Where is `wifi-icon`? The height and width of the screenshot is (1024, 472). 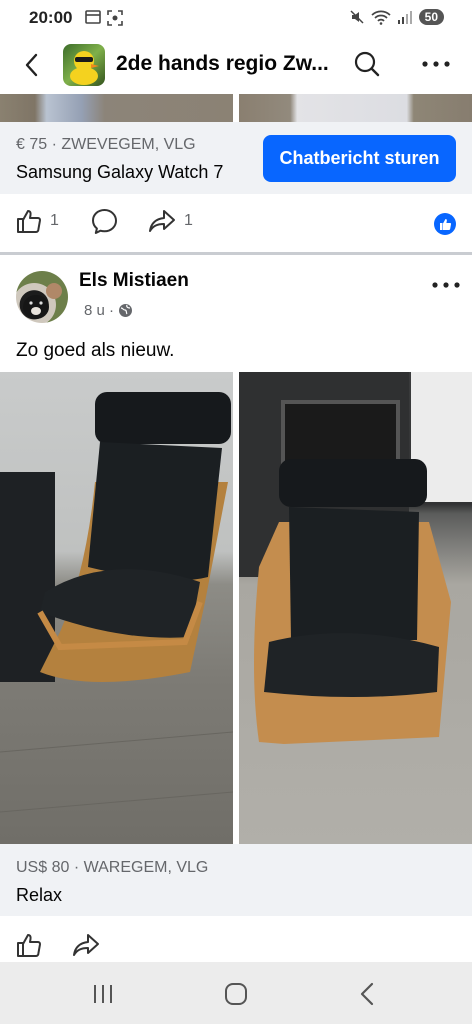 wifi-icon is located at coordinates (381, 17).